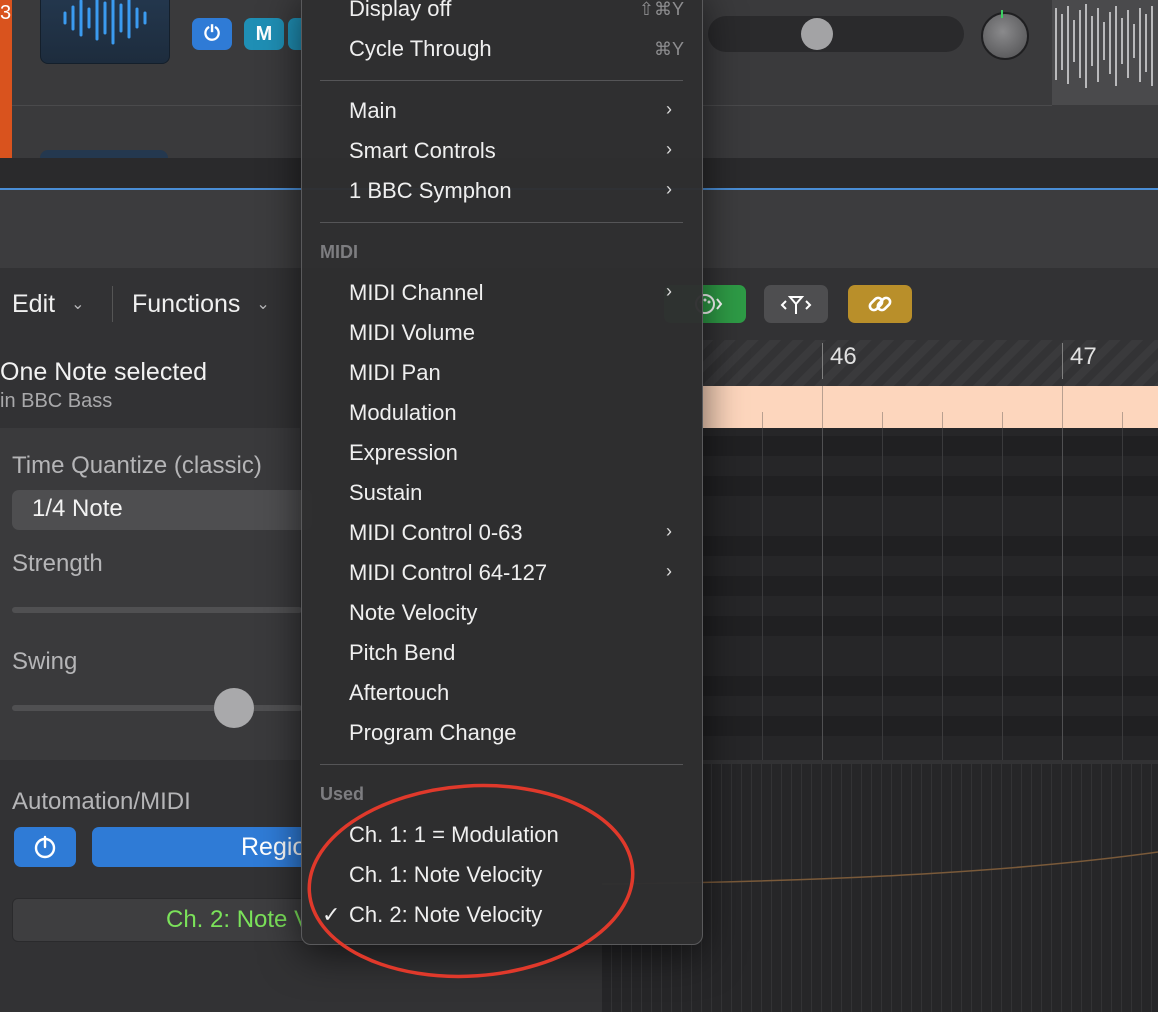  I want to click on ruler-bar-47: 47, so click(1083, 356).